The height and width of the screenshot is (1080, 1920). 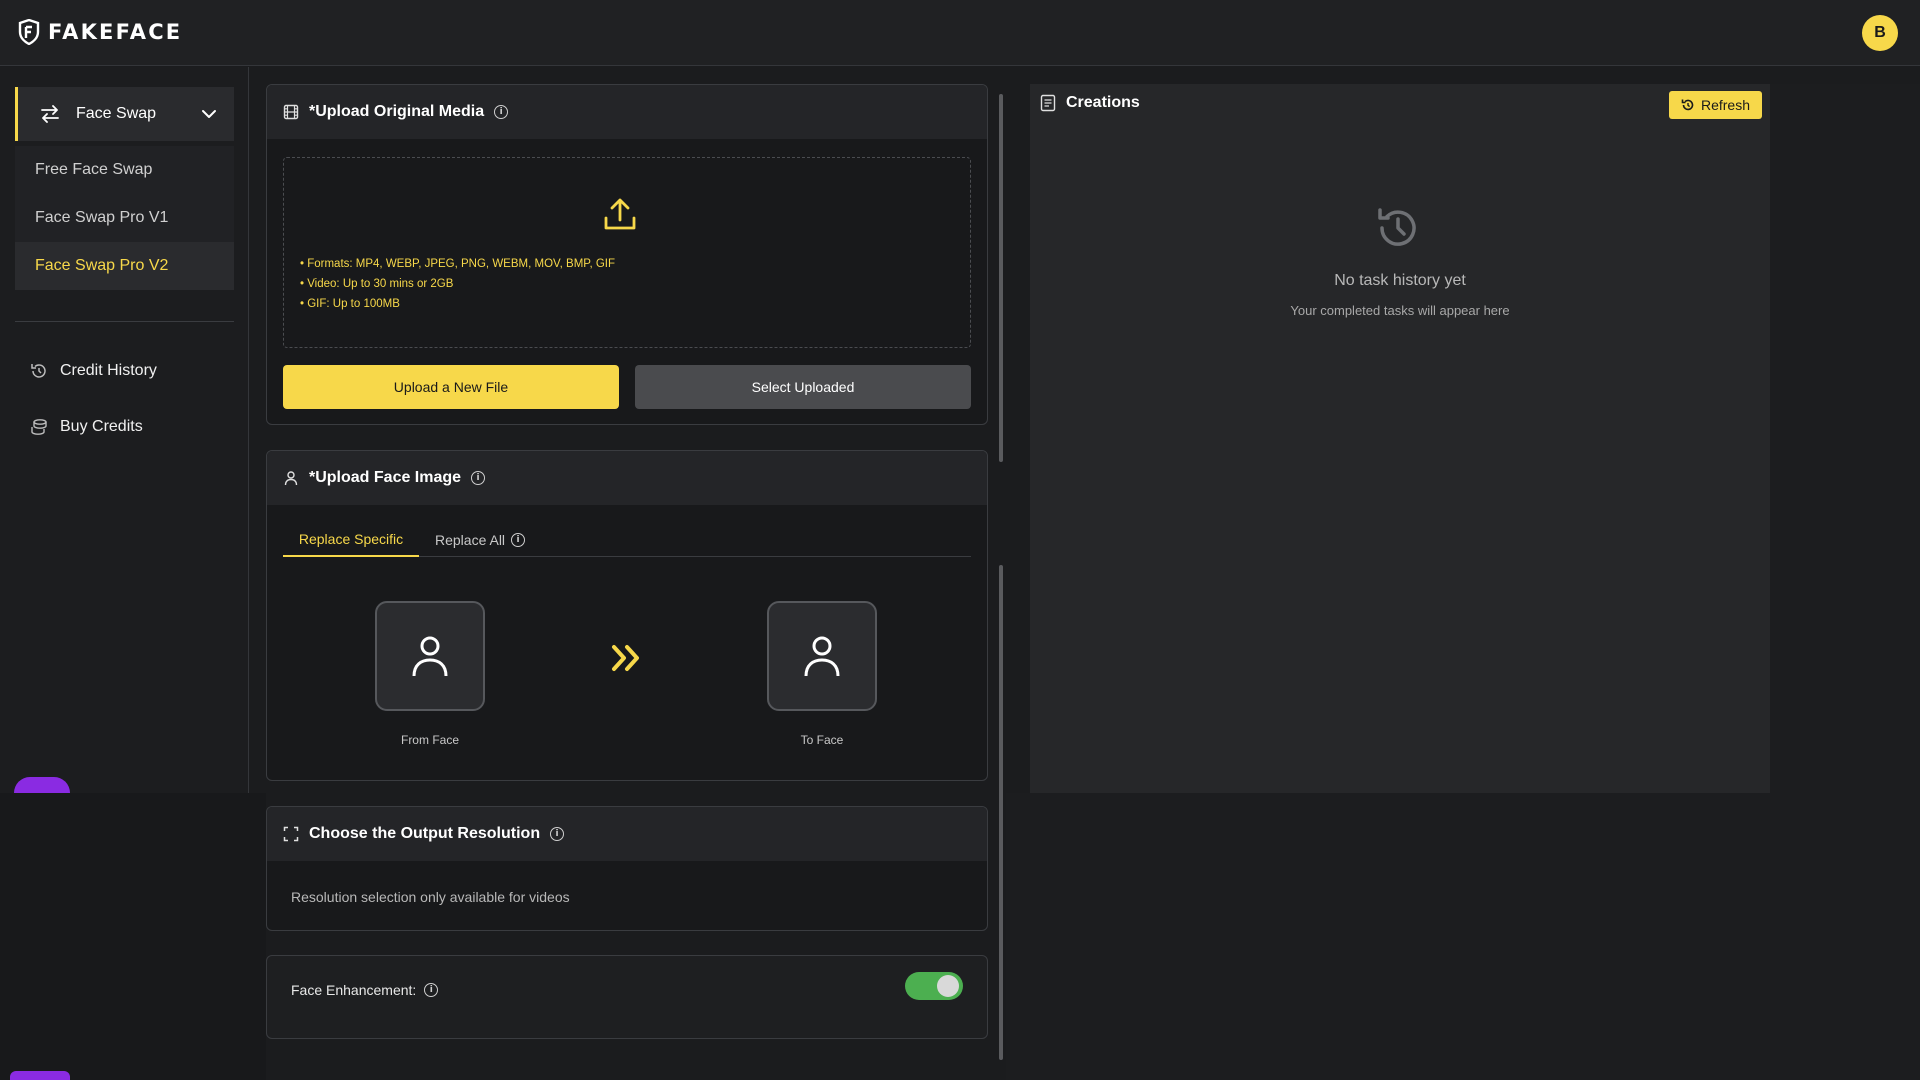 I want to click on double-chevron-right-icon, so click(x=625, y=658).